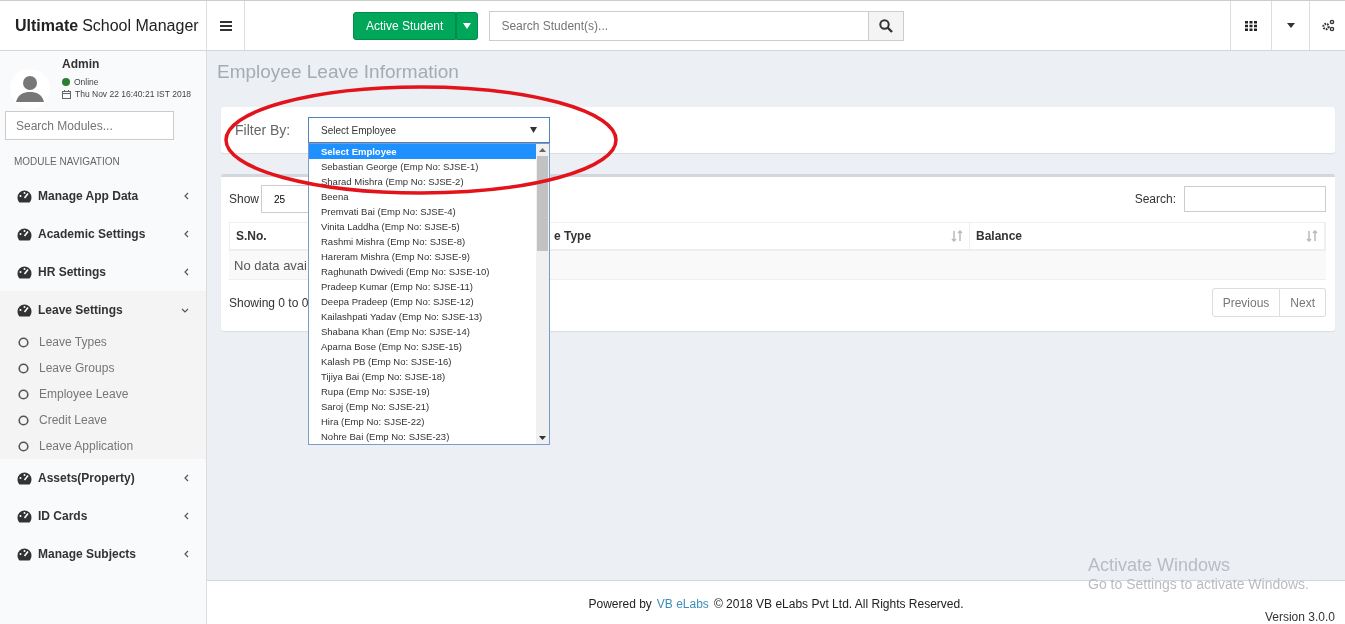 The height and width of the screenshot is (624, 1345). Describe the element at coordinates (269, 302) in the screenshot. I see `table-info: Showing 0 to 0` at that location.